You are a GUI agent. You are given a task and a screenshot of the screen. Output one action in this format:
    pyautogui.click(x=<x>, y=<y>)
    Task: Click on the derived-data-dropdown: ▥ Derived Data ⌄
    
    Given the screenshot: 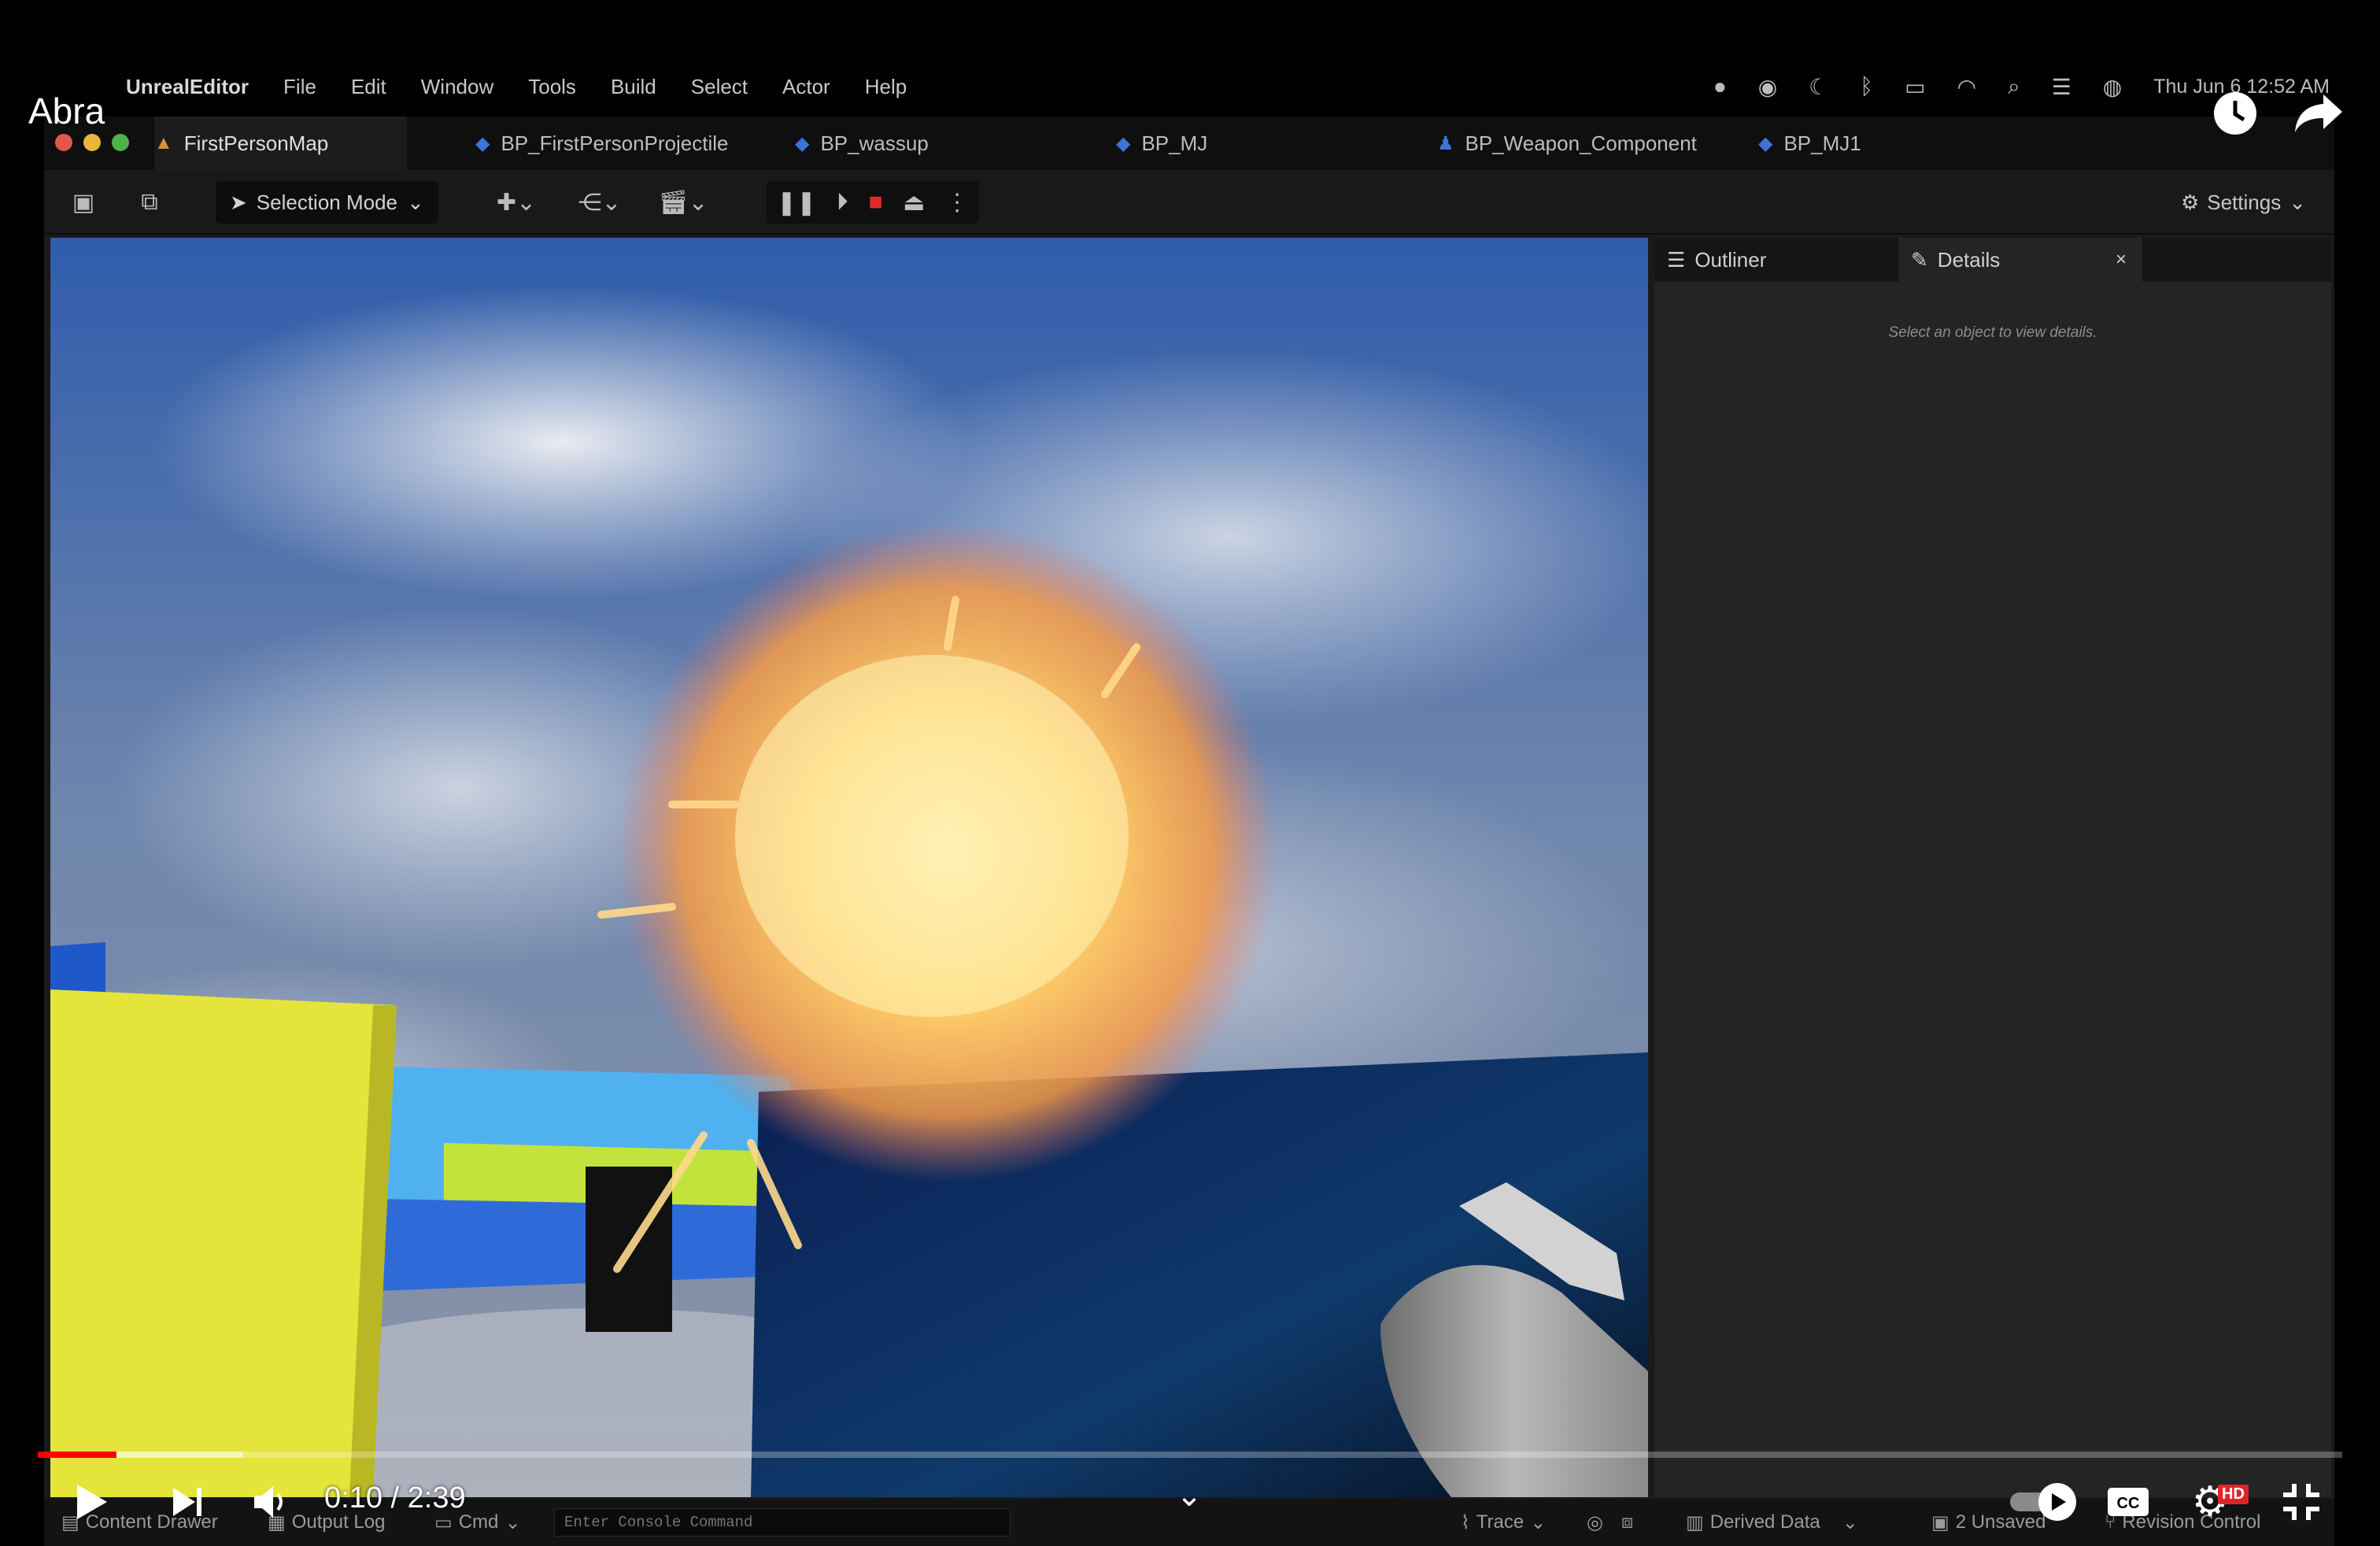 What is the action you would take?
    pyautogui.click(x=1772, y=1523)
    